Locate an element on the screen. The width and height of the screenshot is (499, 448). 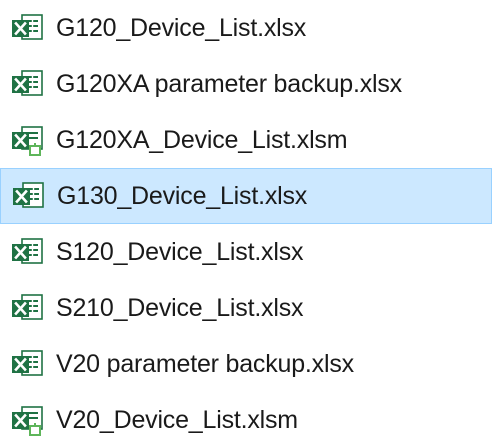
file-row-g130-device-list: G130_Device_List.xlsx is located at coordinates (246, 196).